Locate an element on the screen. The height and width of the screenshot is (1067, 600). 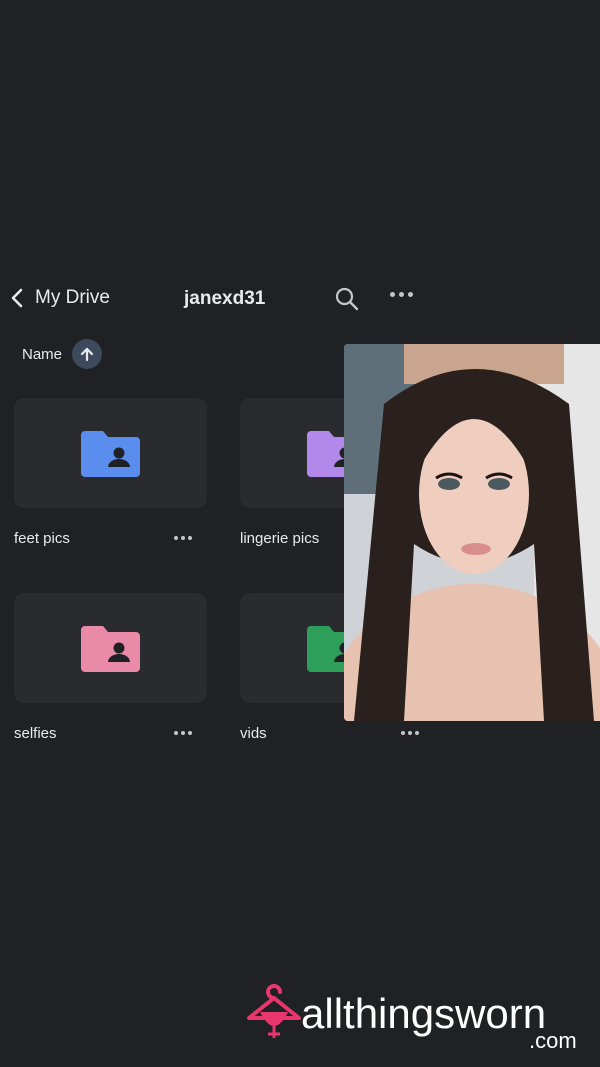
sort-row: Name is located at coordinates (62, 354).